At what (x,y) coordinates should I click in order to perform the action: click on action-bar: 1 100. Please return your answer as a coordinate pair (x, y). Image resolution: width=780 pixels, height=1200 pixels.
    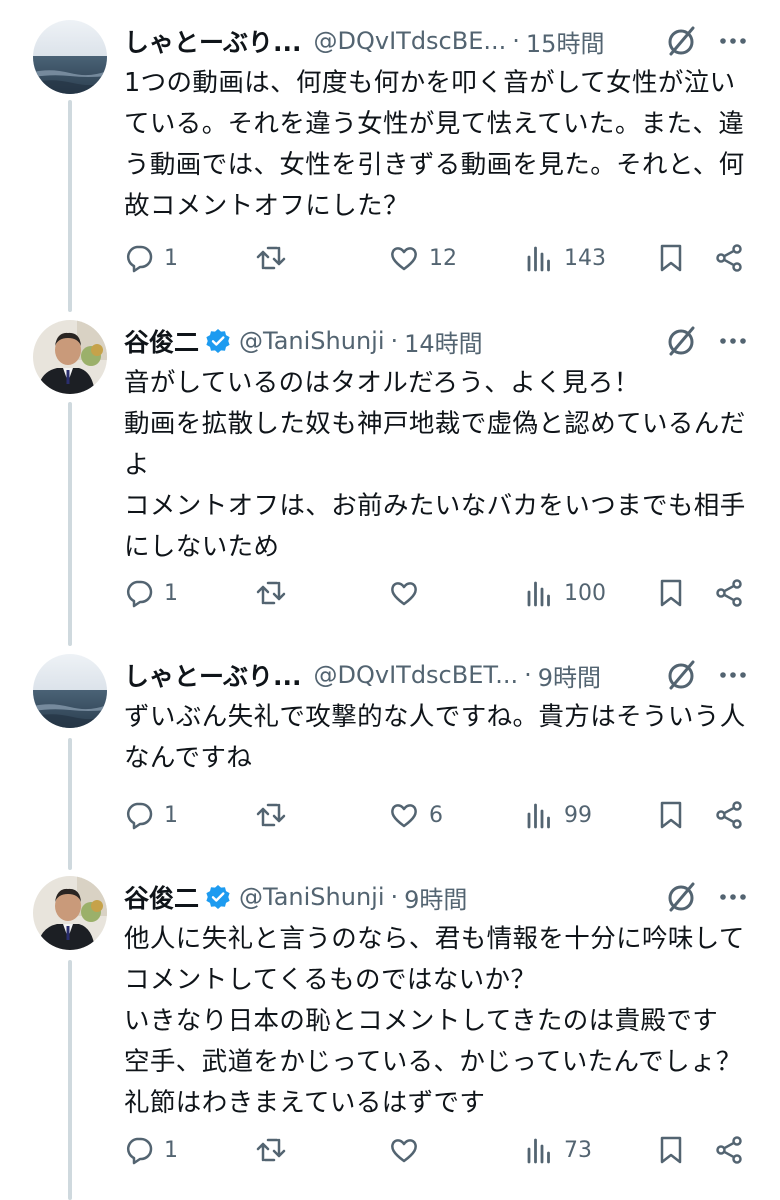
    Looking at the image, I should click on (437, 593).